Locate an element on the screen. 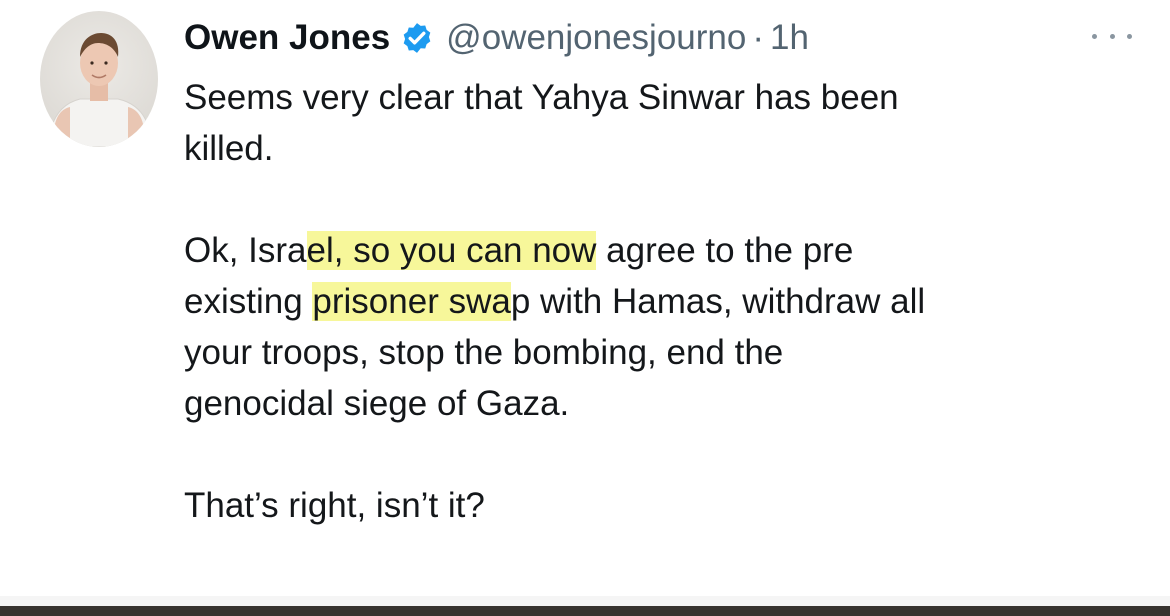  tweet-line-segment: agree to the pre is located at coordinates (725, 250).